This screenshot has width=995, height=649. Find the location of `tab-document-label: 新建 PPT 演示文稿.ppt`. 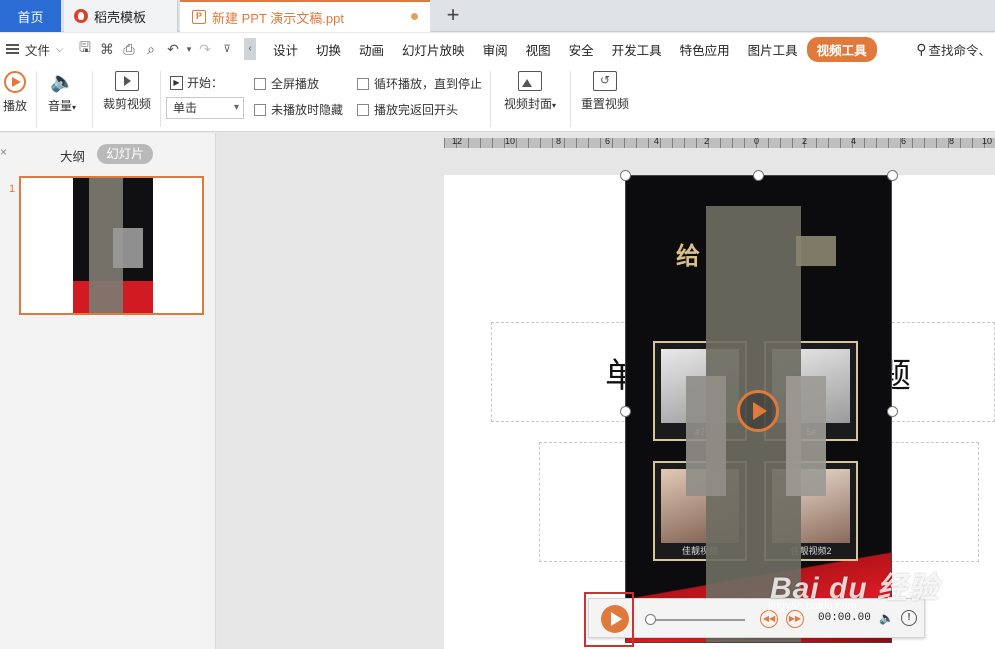

tab-document-label: 新建 PPT 演示文稿.ppt is located at coordinates (278, 18).